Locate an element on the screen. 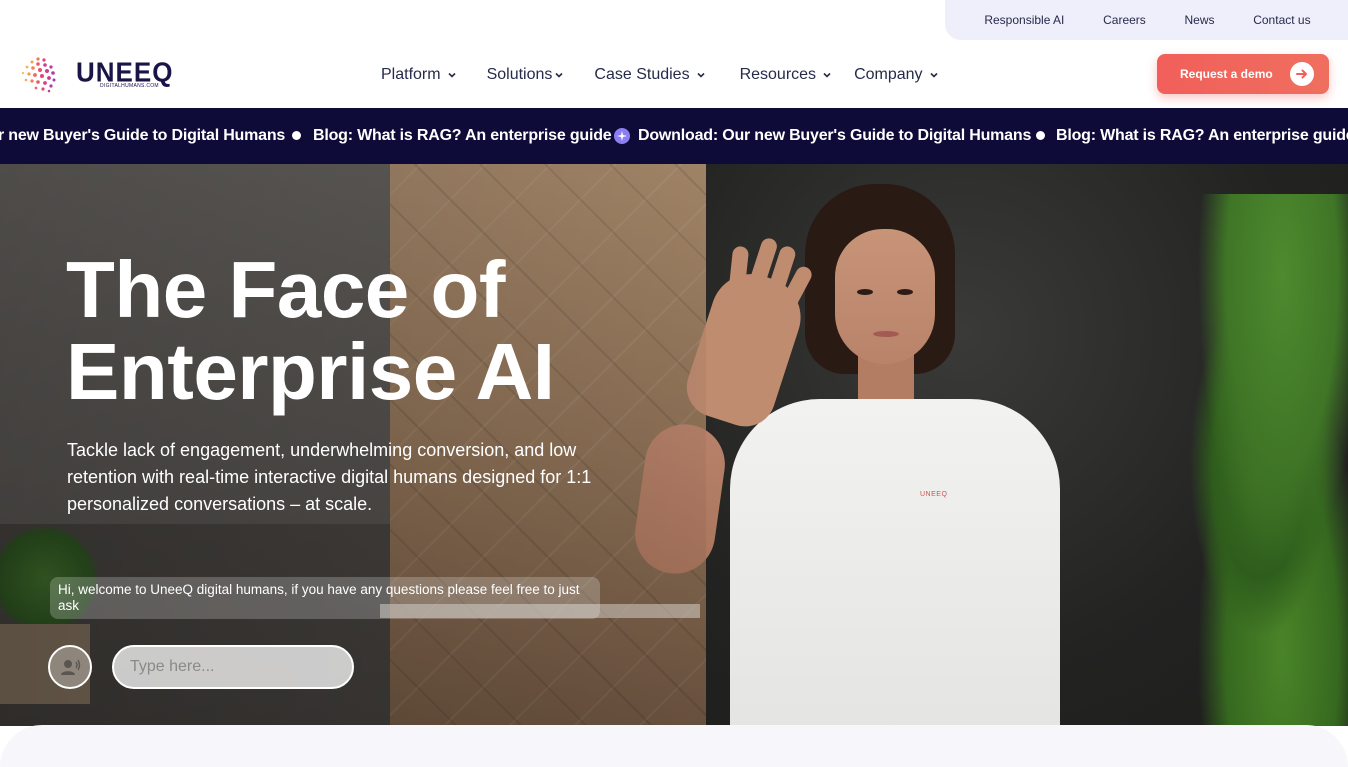  hero-title-line1: The Face of is located at coordinates (286, 289).